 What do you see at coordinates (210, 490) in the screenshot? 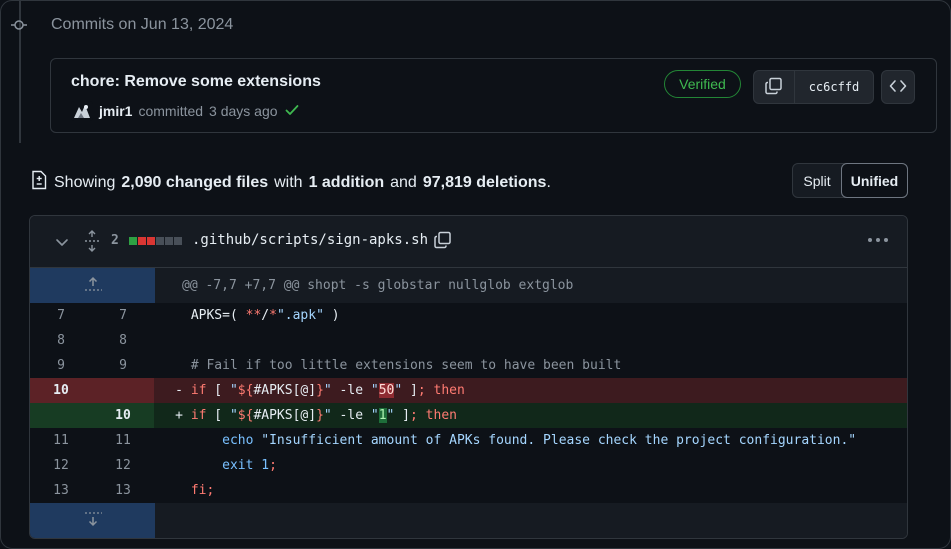
I see `code-token: ;` at bounding box center [210, 490].